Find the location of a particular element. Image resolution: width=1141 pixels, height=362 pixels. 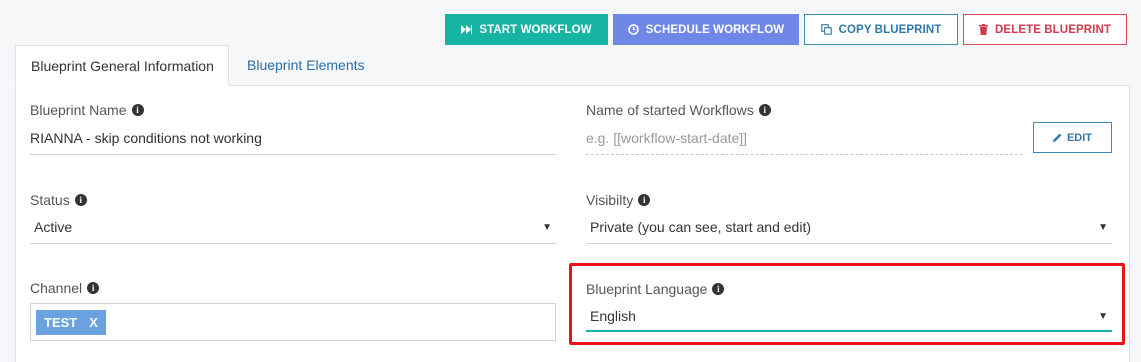

remove-tag-icon: X is located at coordinates (93, 322).